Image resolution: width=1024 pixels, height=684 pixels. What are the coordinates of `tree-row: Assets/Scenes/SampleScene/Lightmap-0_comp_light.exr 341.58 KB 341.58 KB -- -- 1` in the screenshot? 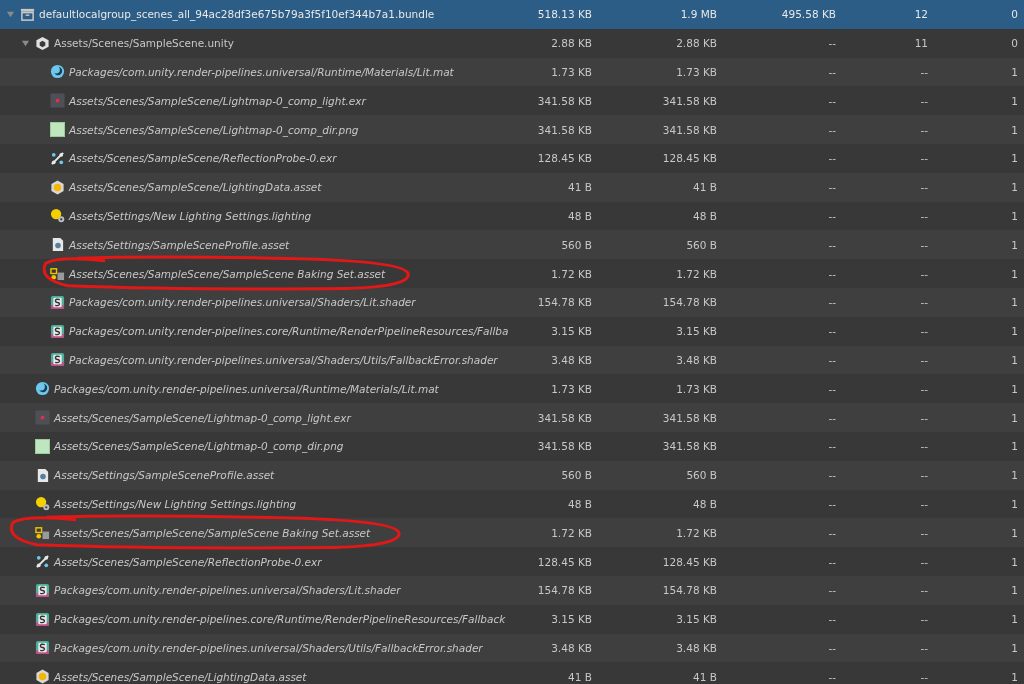 It's located at (512, 417).